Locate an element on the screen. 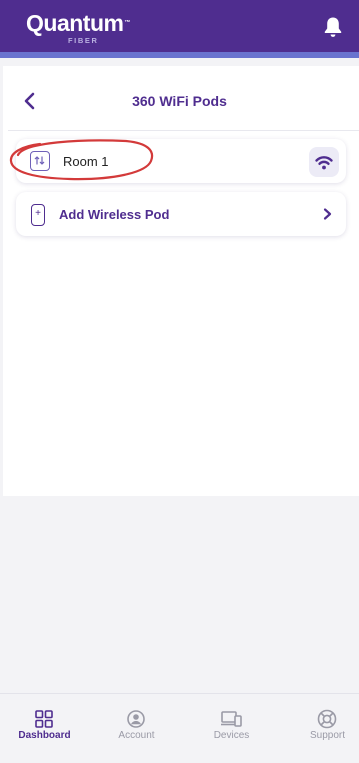 This screenshot has width=359, height=763. quantum-fiber-logo: Quantum™ FIBER is located at coordinates (81, 28).